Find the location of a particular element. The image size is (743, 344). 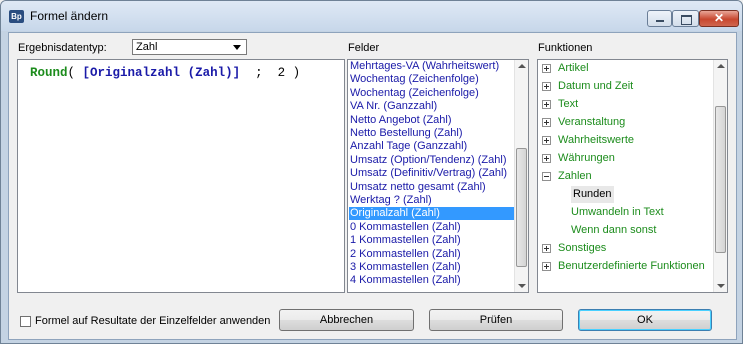

maximize-button is located at coordinates (685, 18).